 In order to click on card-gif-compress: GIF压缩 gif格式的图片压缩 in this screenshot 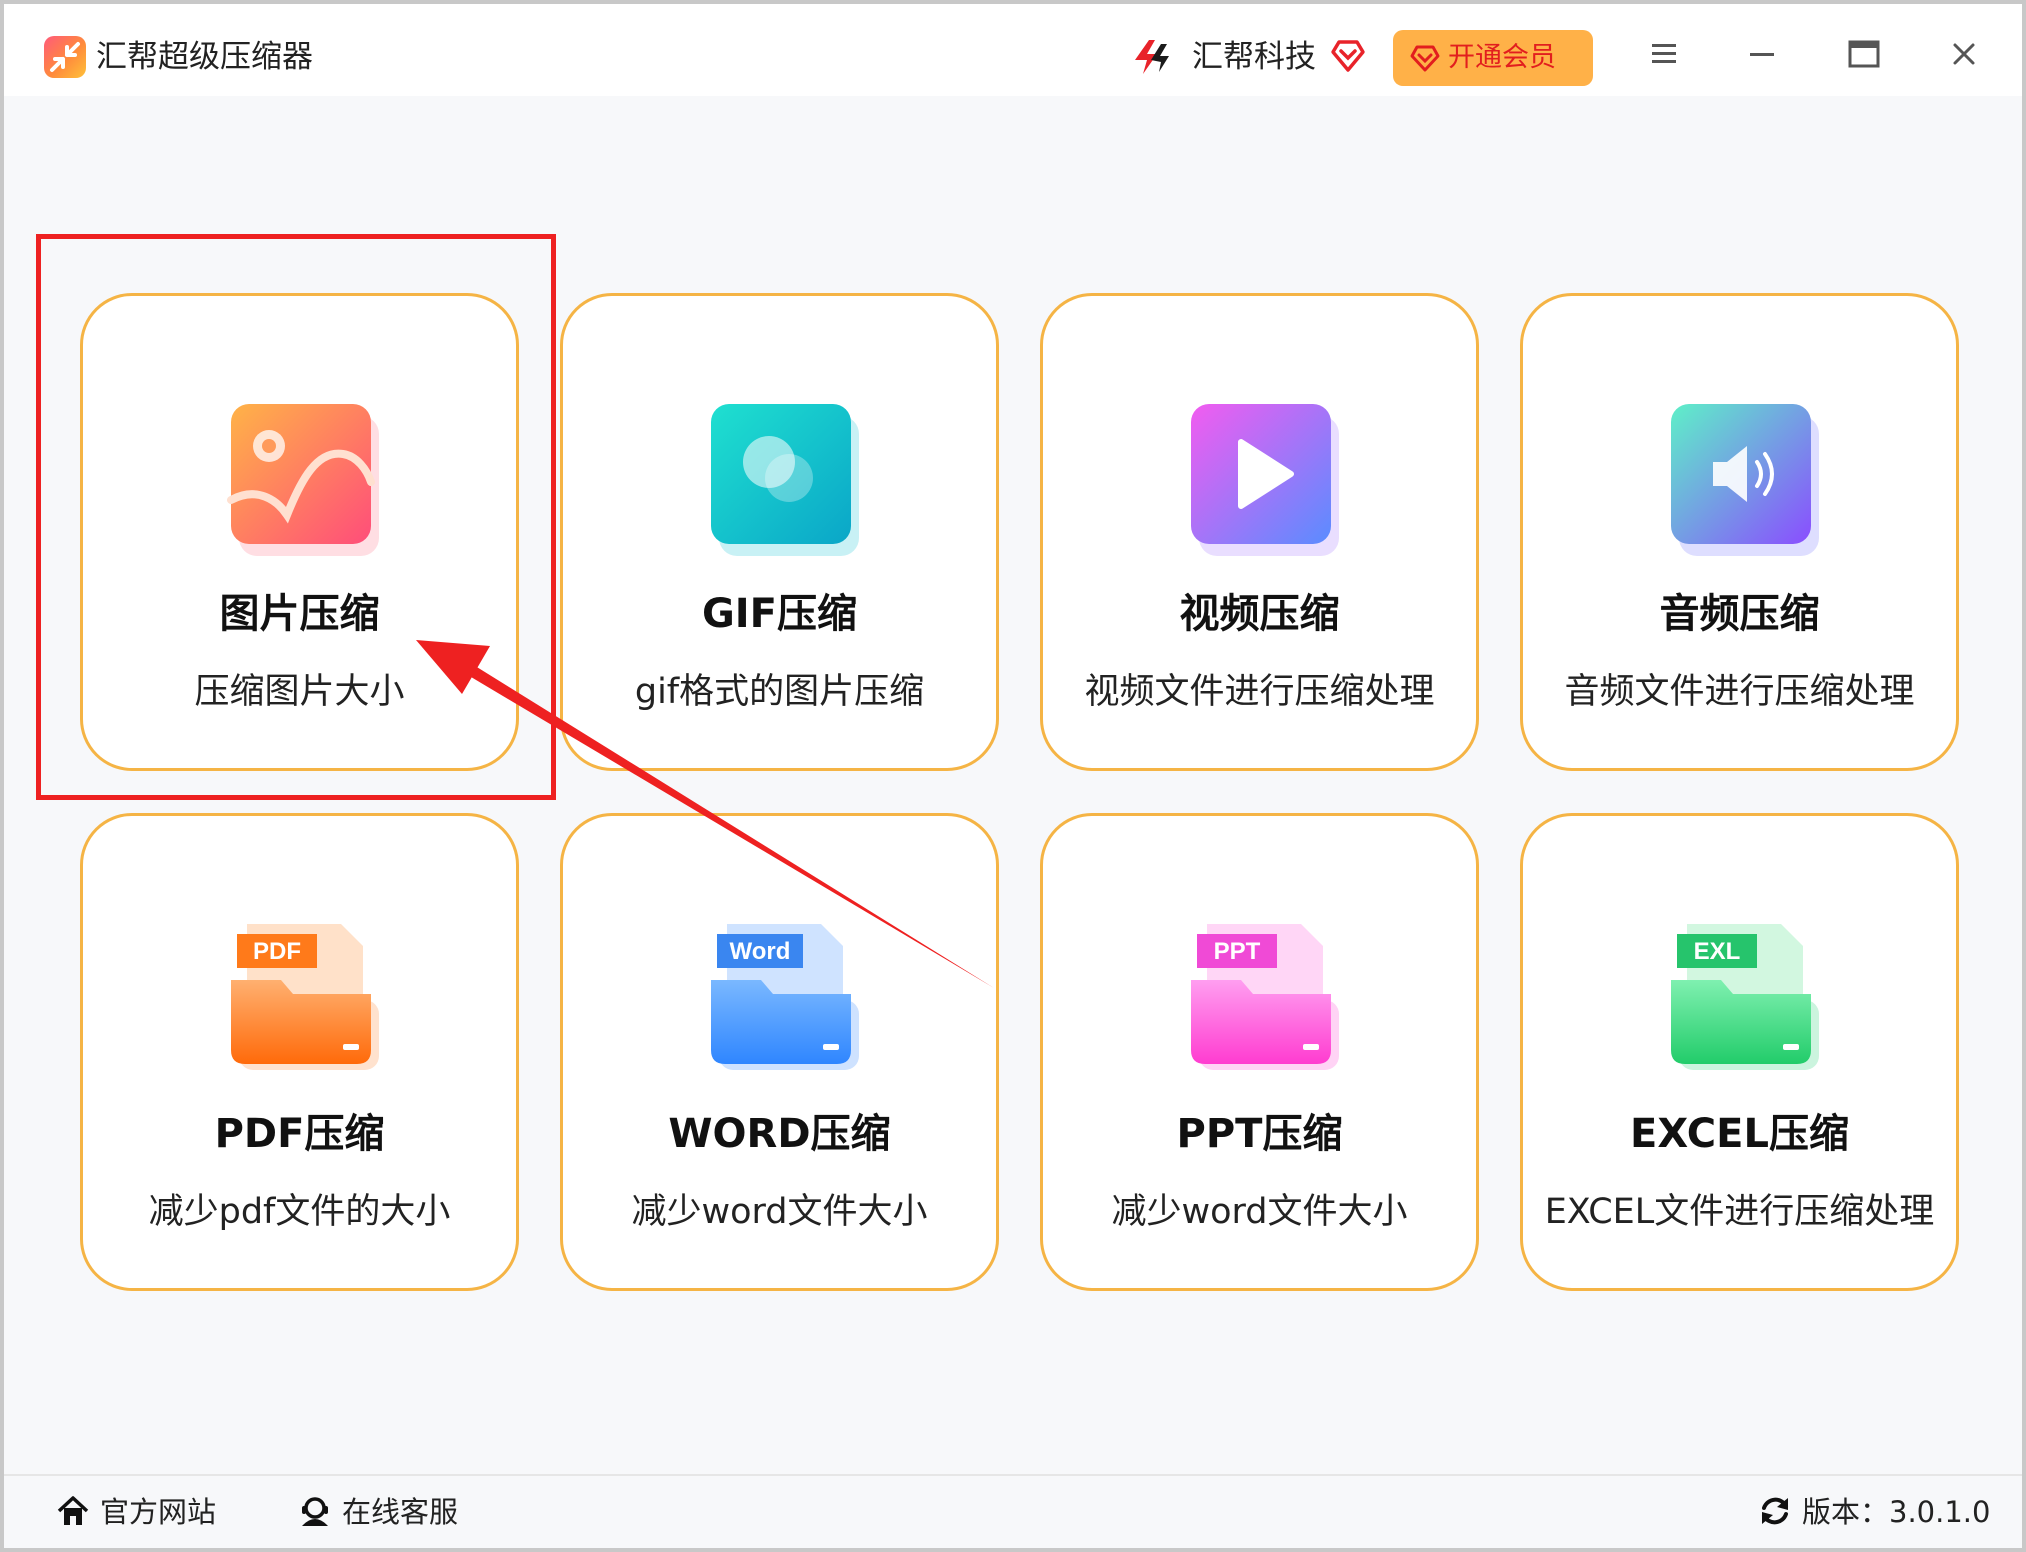, I will do `click(779, 532)`.